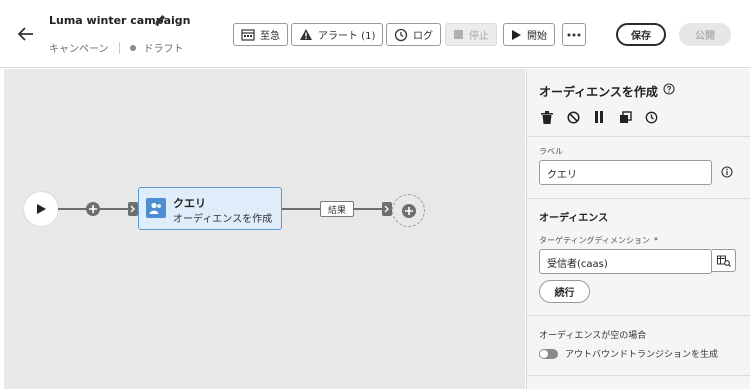 This screenshot has height=389, width=750. What do you see at coordinates (547, 117) in the screenshot?
I see `delete-icon` at bounding box center [547, 117].